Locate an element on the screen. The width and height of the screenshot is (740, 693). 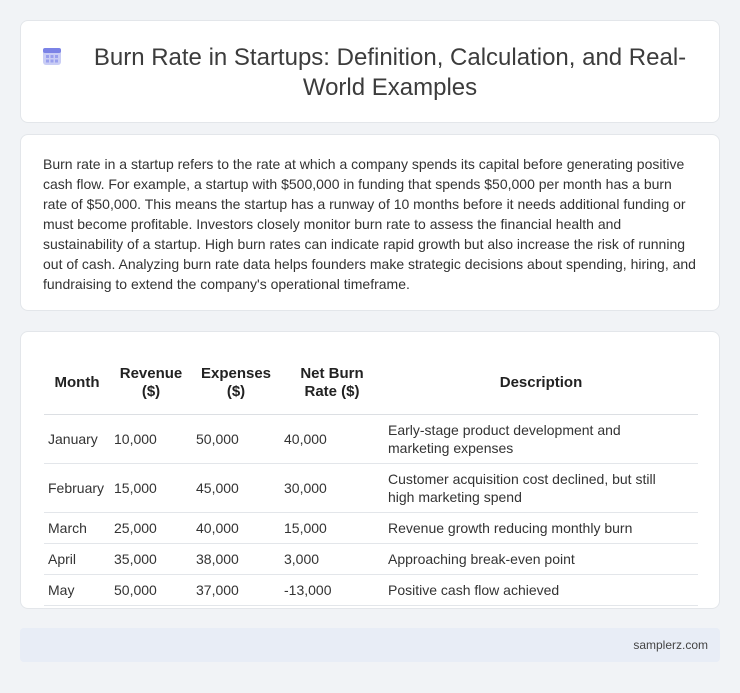
header-net-burn-rate: Net Burn Rate ($) is located at coordinates (332, 383).